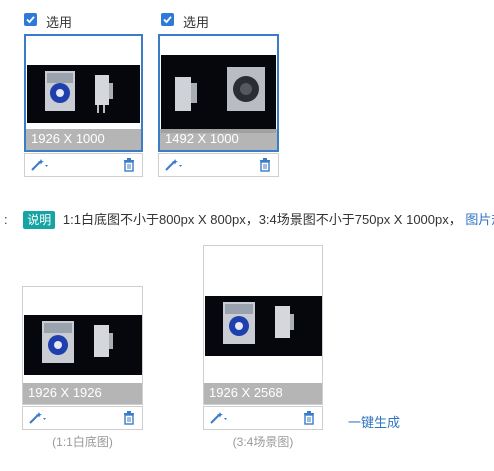 This screenshot has height=471, width=494. I want to click on image-dimensions: 1926 X 1000, so click(83, 139).